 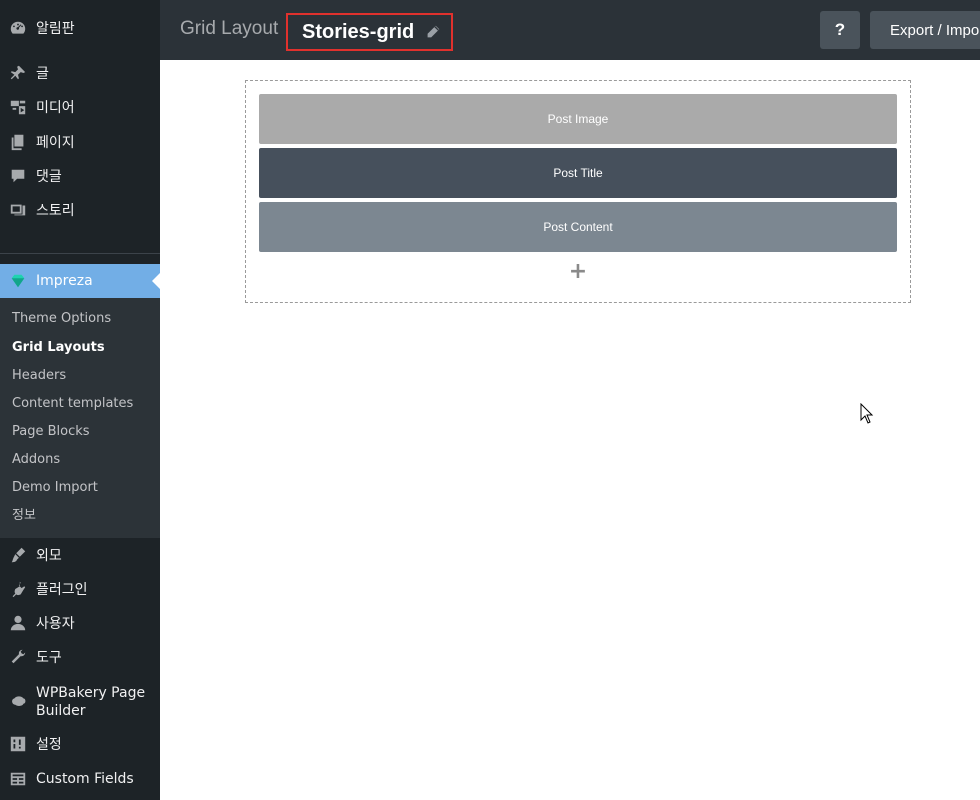 What do you see at coordinates (51, 432) in the screenshot?
I see `submenu-page-blocks: Page Blocks` at bounding box center [51, 432].